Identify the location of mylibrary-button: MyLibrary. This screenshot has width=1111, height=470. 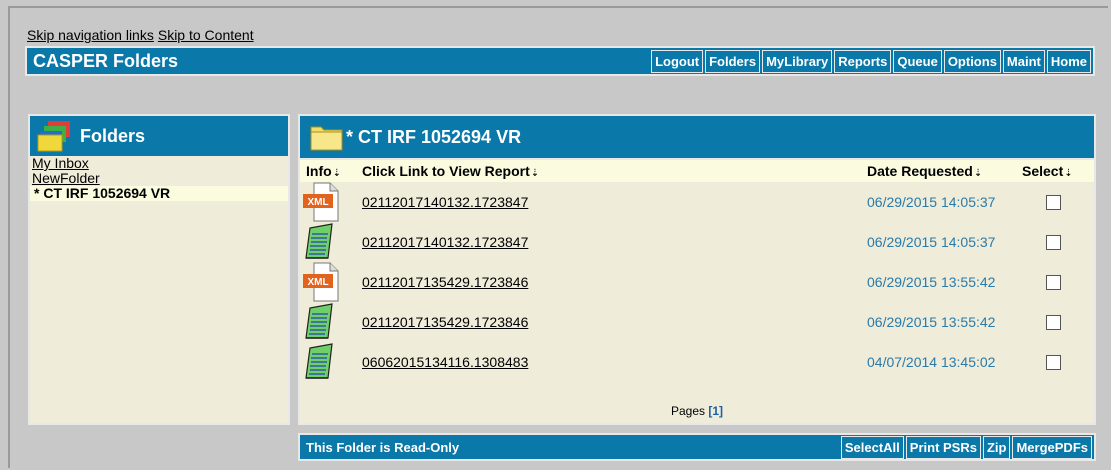
(797, 61).